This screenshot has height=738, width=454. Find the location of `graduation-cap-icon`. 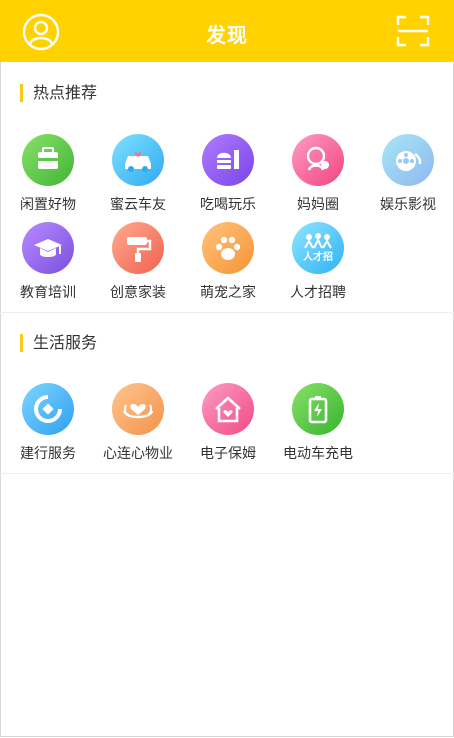

graduation-cap-icon is located at coordinates (48, 248).